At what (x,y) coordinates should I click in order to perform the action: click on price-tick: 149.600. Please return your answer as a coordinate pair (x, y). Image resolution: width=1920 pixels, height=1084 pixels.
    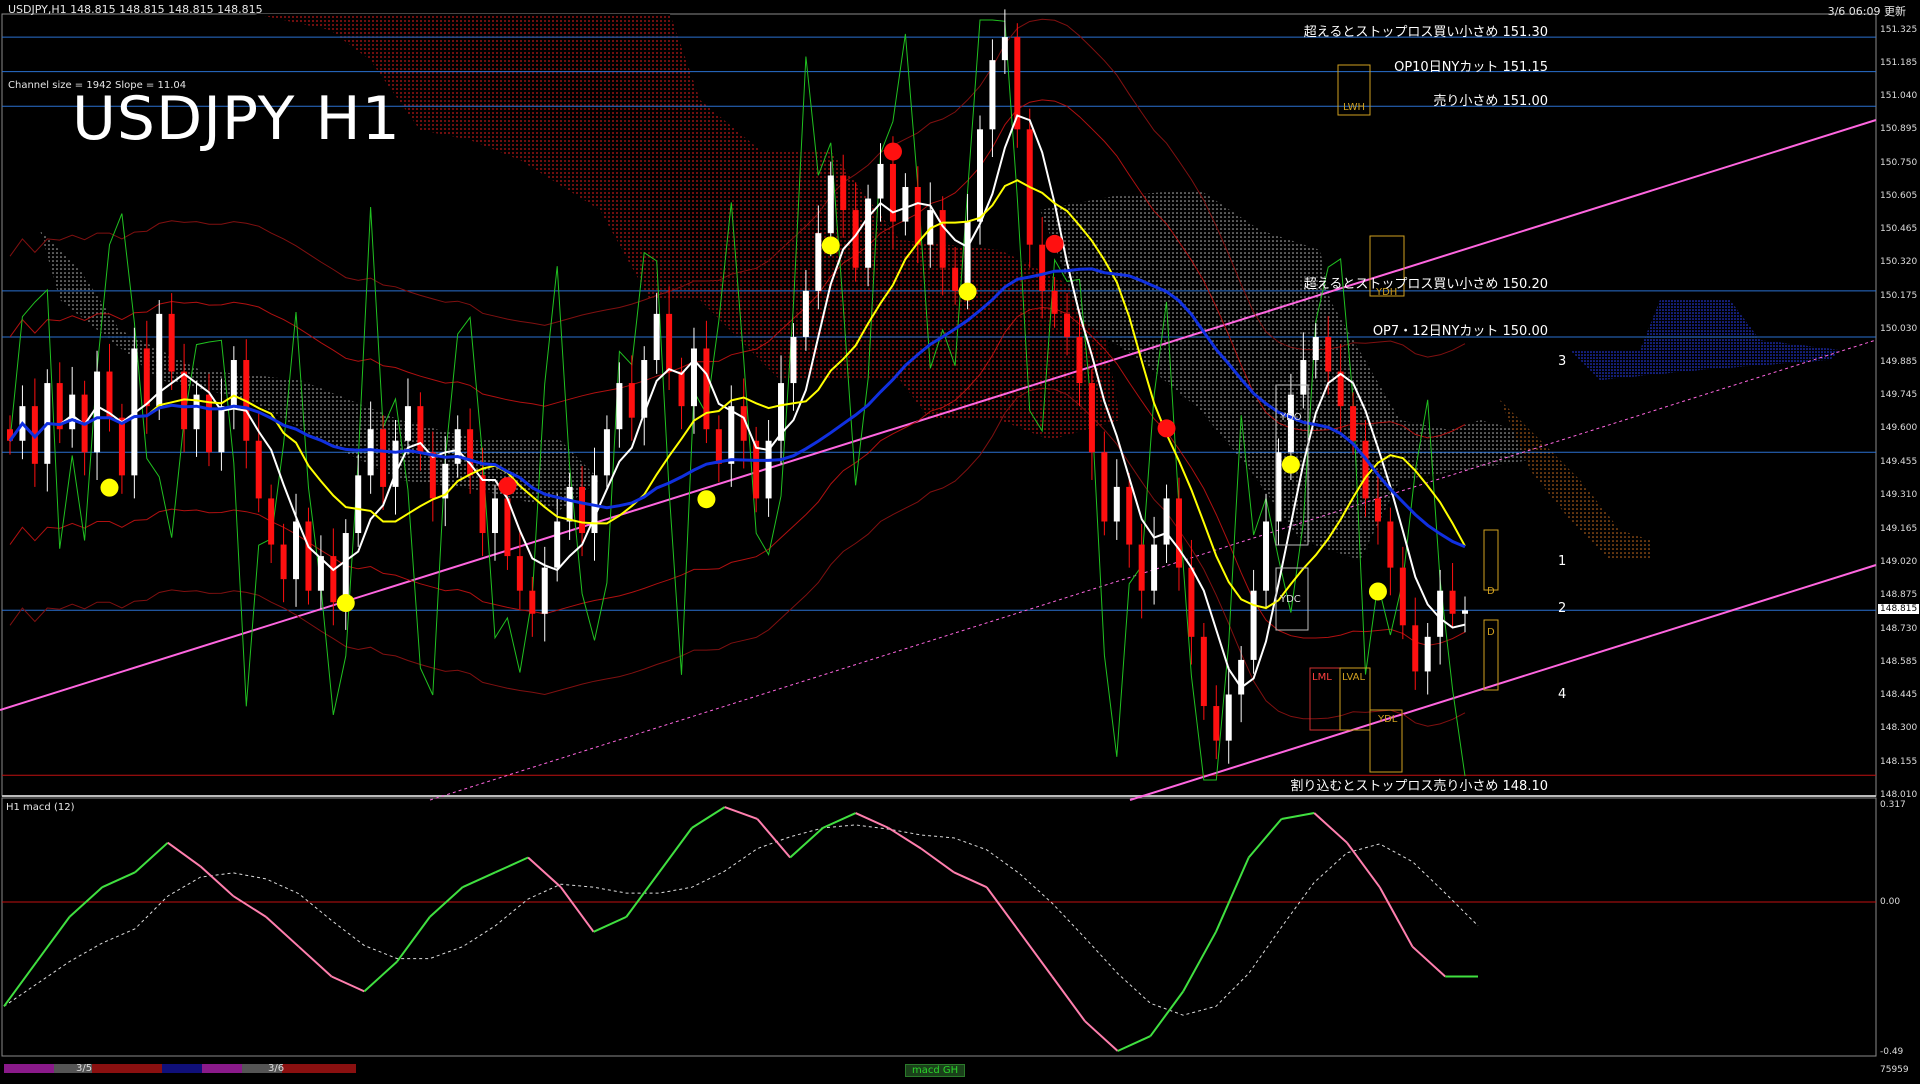
    Looking at the image, I should click on (1898, 428).